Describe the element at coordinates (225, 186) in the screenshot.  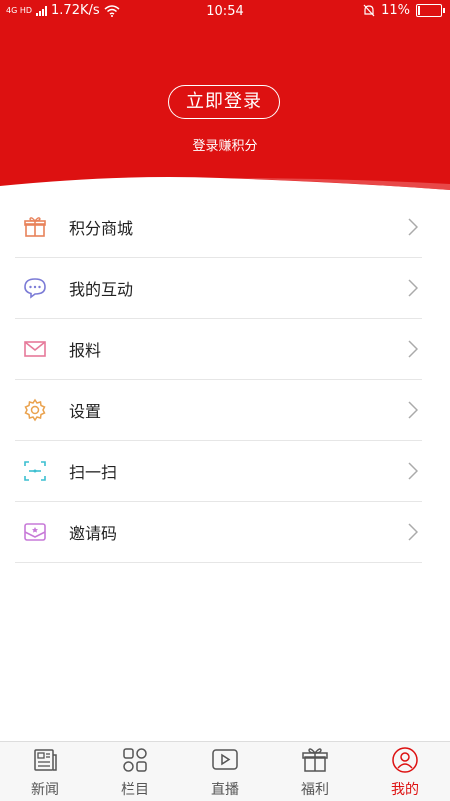
I see `header-wave` at that location.